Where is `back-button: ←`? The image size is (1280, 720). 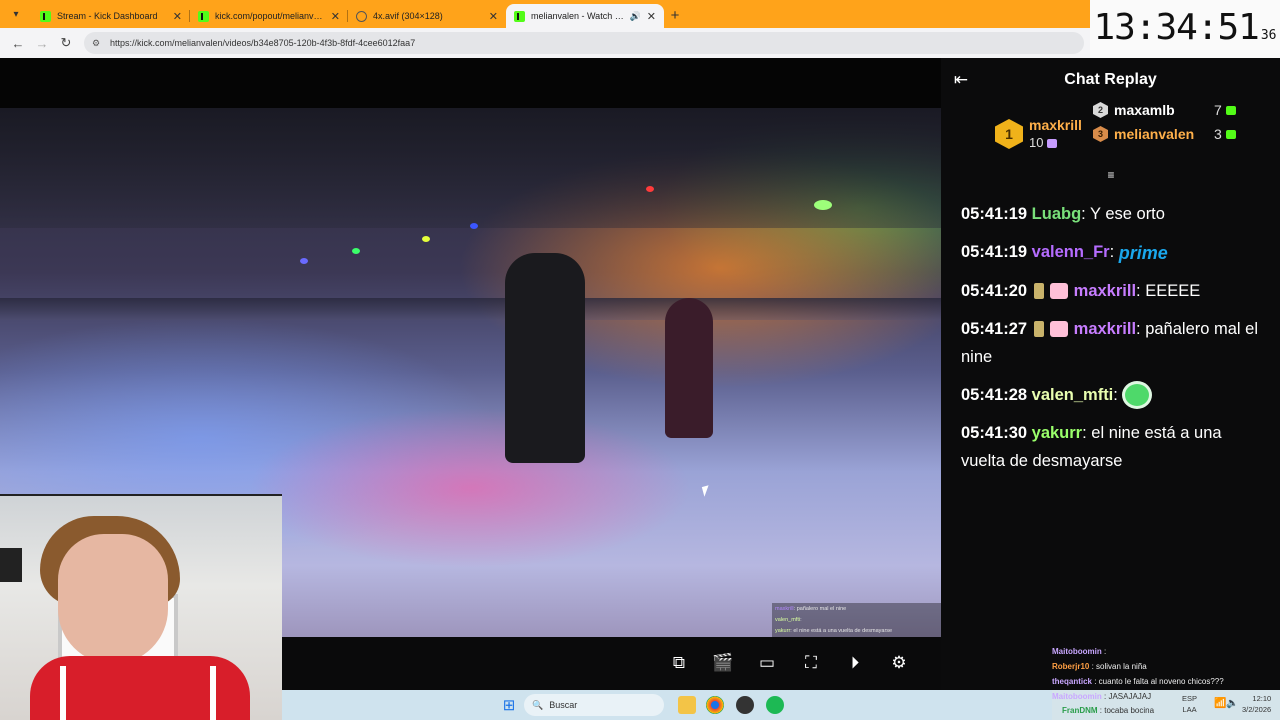 back-button: ← is located at coordinates (18, 43).